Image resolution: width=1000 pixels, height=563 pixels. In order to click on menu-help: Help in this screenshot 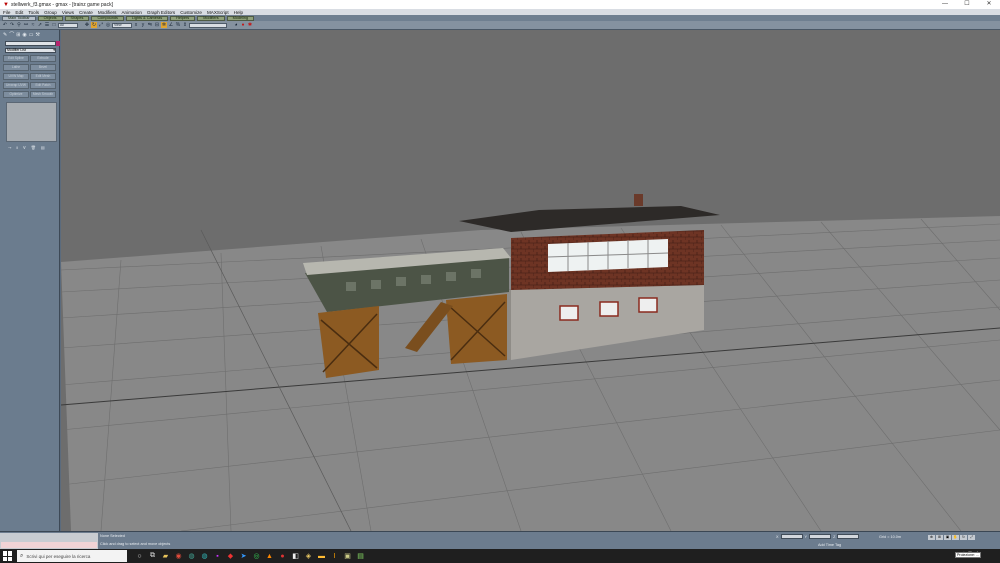, I will do `click(238, 12)`.